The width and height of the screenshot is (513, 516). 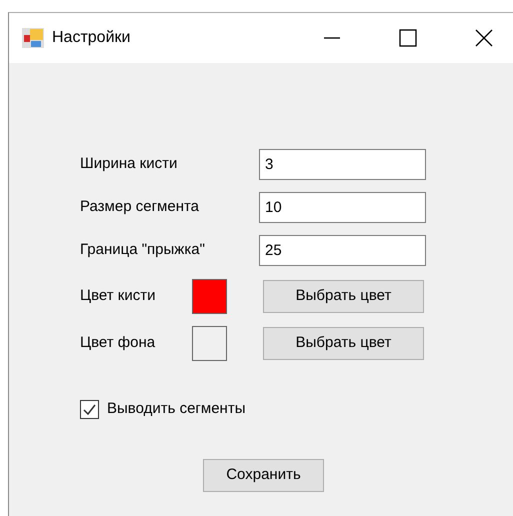 What do you see at coordinates (143, 250) in the screenshot?
I see `field-label: Граница "прыжка"` at bounding box center [143, 250].